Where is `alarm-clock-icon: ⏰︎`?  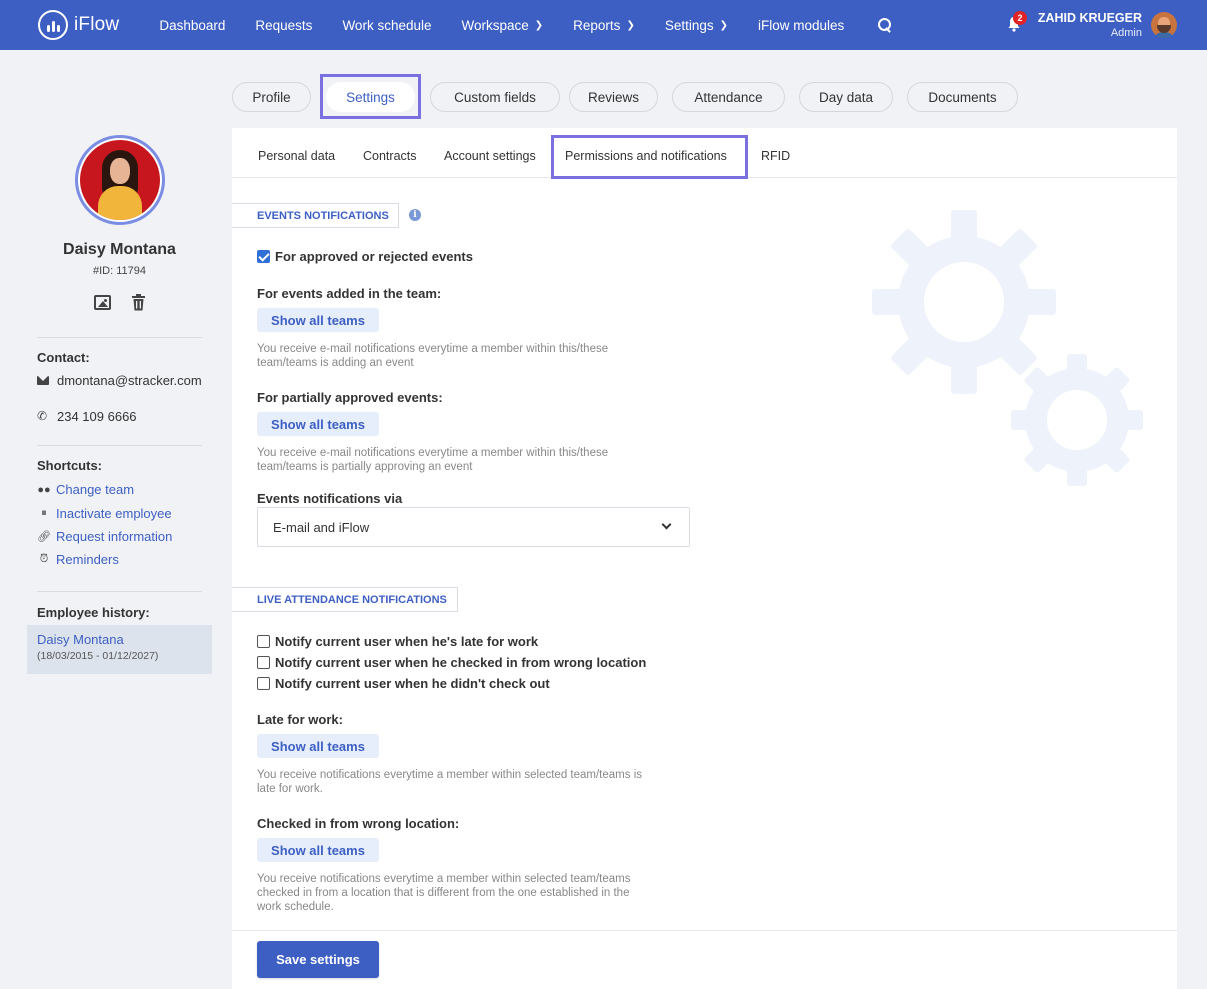 alarm-clock-icon: ⏰︎ is located at coordinates (44, 559).